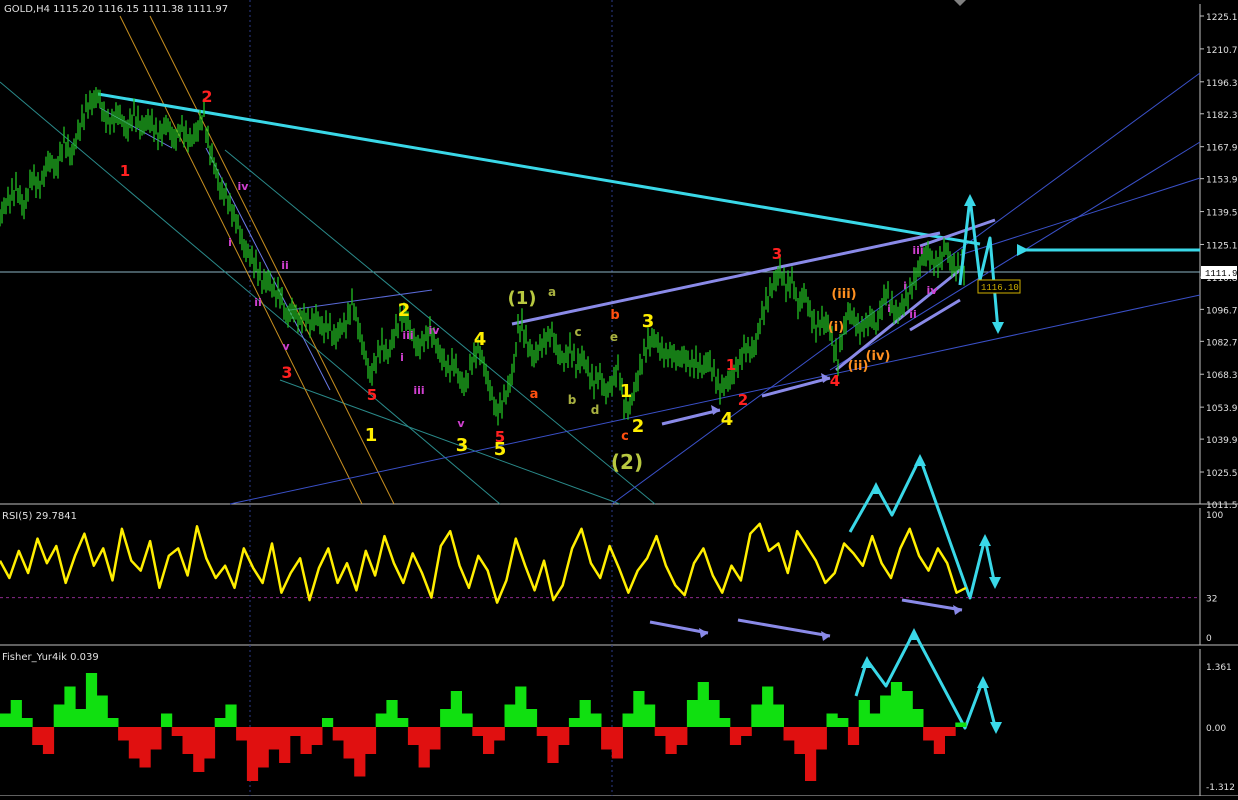 This screenshot has width=1238, height=800. Describe the element at coordinates (1222, 343) in the screenshot. I see `price-tick-label: 1082.7` at that location.